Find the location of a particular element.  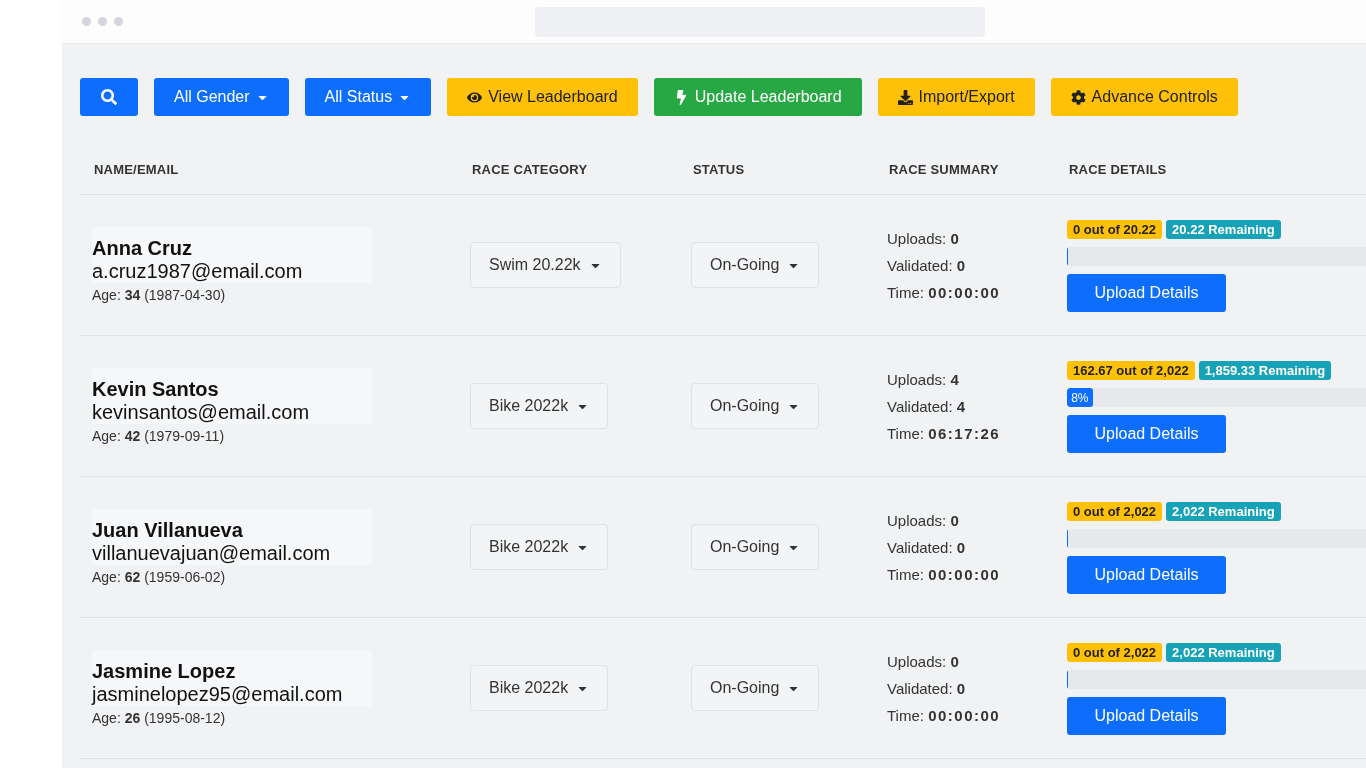

uploads-count: Uploads: 4 is located at coordinates (924, 379).